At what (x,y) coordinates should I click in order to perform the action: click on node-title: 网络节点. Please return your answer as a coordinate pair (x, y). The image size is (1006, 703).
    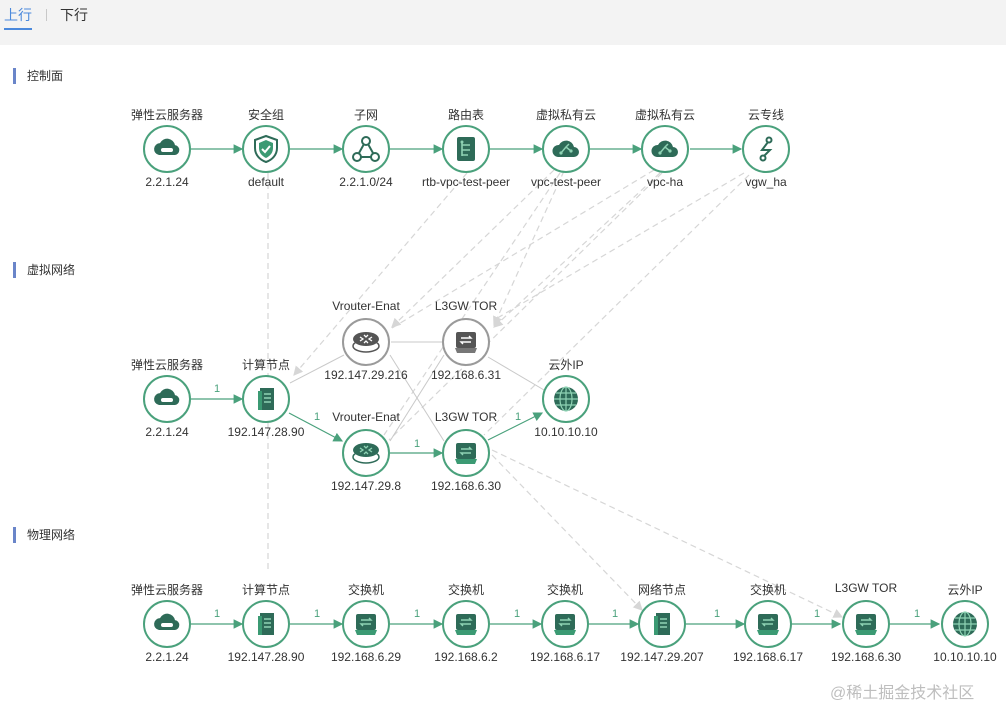
    Looking at the image, I should click on (662, 590).